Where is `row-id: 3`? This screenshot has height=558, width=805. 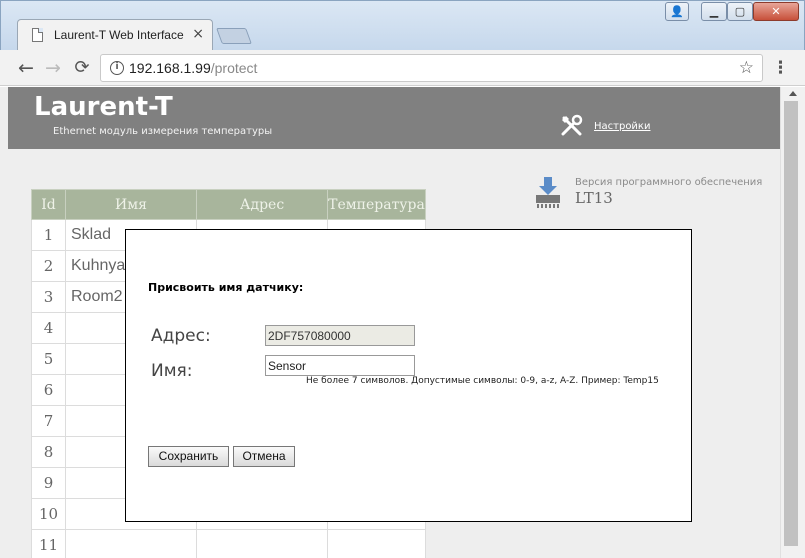
row-id: 3 is located at coordinates (48, 297).